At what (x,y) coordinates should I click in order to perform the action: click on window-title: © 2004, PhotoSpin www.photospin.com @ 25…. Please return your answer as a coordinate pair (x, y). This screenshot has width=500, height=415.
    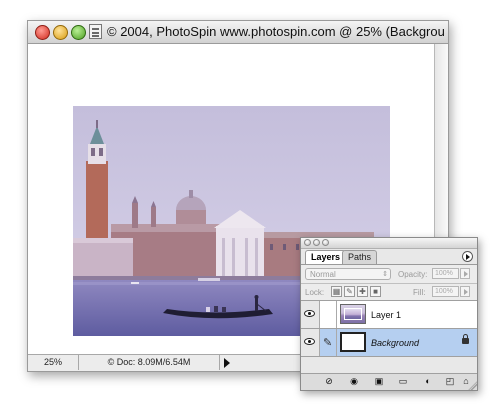
    Looking at the image, I should click on (275, 32).